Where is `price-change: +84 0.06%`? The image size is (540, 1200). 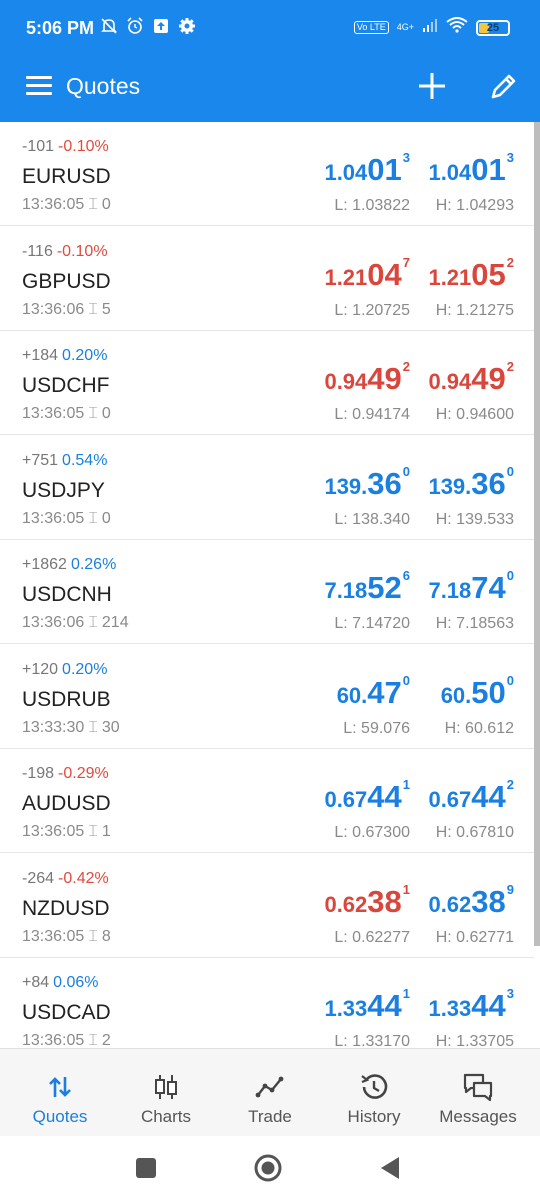
price-change: +84 0.06% is located at coordinates (60, 983).